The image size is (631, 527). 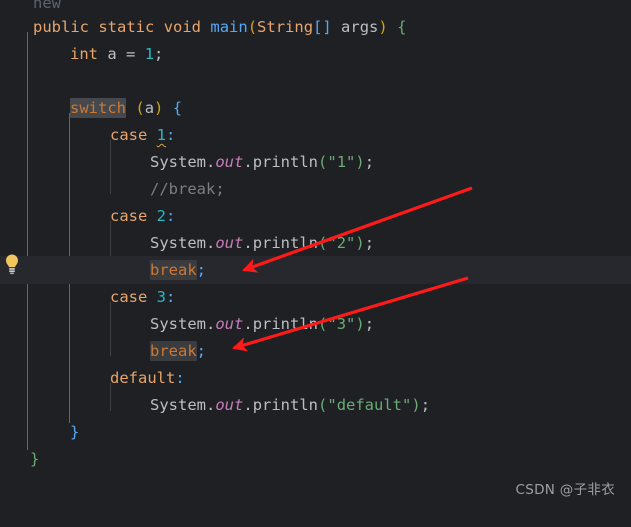 What do you see at coordinates (171, 216) in the screenshot?
I see `case-colon-2: :` at bounding box center [171, 216].